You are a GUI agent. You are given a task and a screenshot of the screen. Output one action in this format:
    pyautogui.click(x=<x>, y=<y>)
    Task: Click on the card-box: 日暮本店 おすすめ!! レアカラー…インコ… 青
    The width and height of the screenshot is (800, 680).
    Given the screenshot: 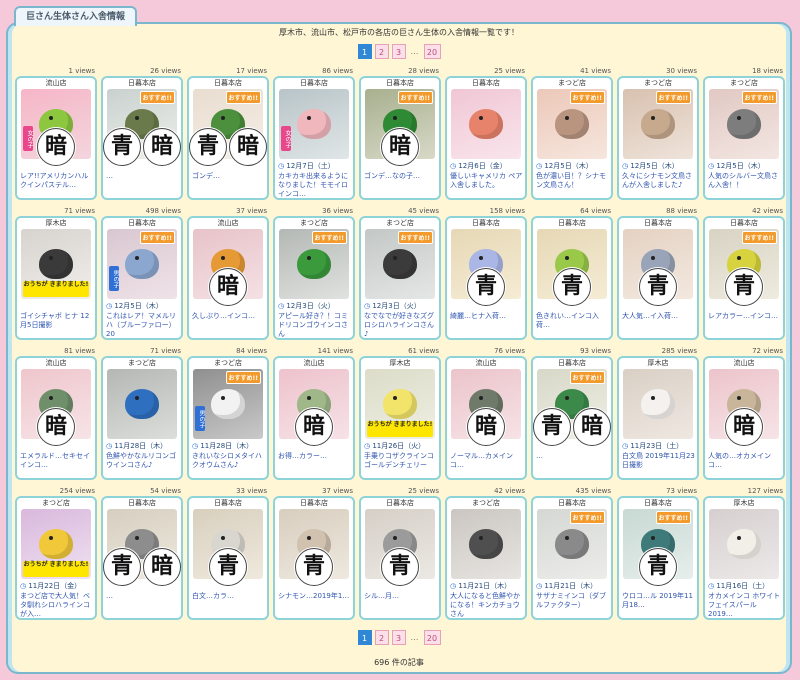 What is the action you would take?
    pyautogui.click(x=744, y=278)
    